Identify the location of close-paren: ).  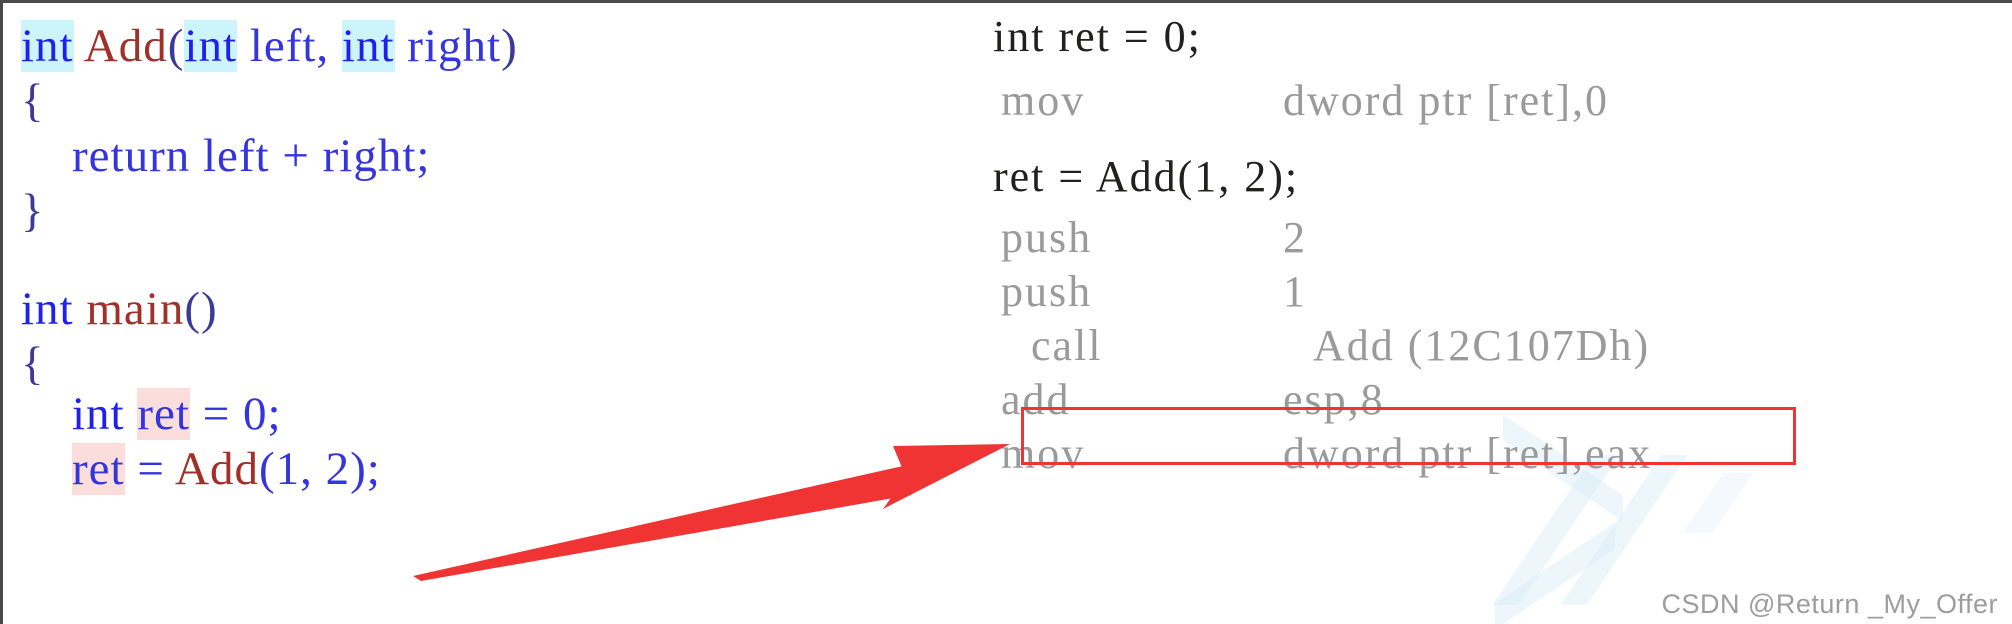
(509, 46).